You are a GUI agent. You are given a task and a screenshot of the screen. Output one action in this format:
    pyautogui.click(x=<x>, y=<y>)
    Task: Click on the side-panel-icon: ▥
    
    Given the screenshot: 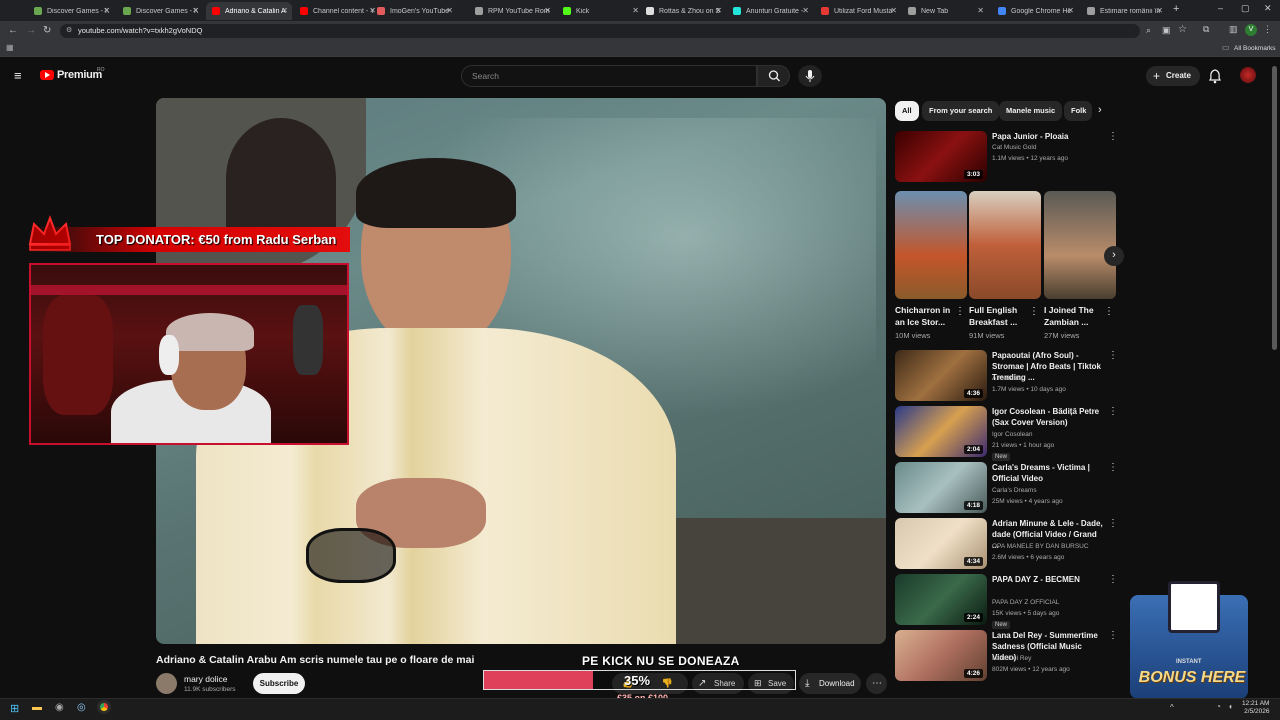 What is the action you would take?
    pyautogui.click(x=1233, y=29)
    